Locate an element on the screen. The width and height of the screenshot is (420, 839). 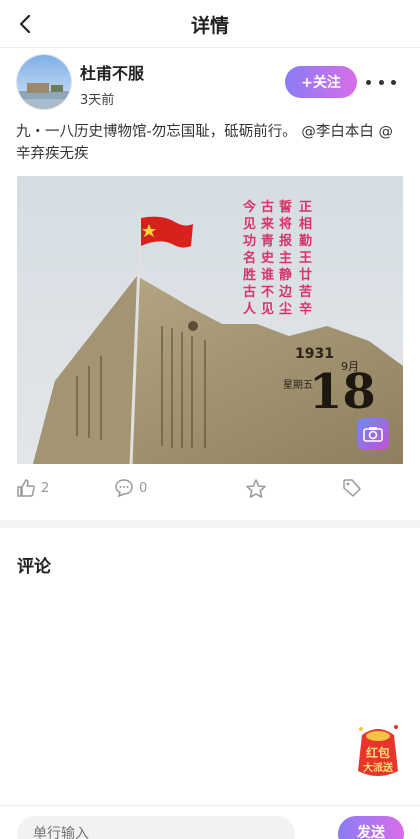
comment-bar: 发送 is located at coordinates (210, 822).